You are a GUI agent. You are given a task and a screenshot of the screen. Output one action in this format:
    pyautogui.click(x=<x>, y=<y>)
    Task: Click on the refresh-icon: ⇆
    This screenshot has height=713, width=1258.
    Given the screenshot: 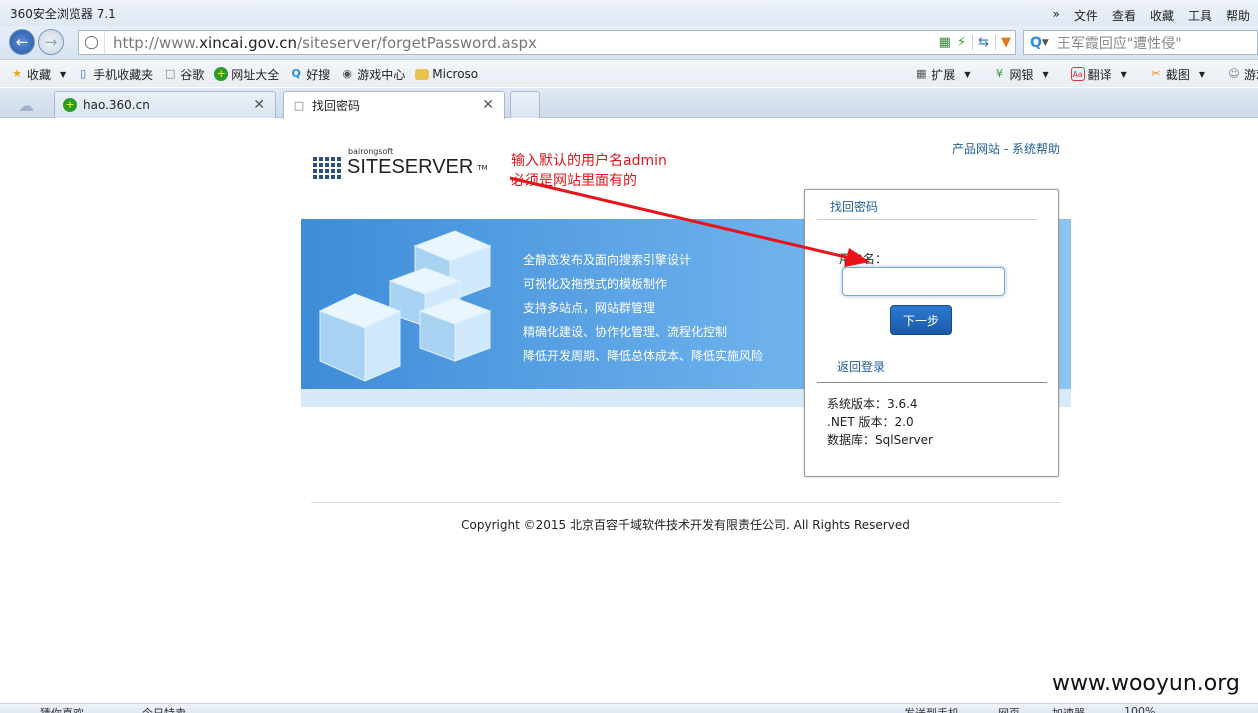 What is the action you would take?
    pyautogui.click(x=980, y=42)
    